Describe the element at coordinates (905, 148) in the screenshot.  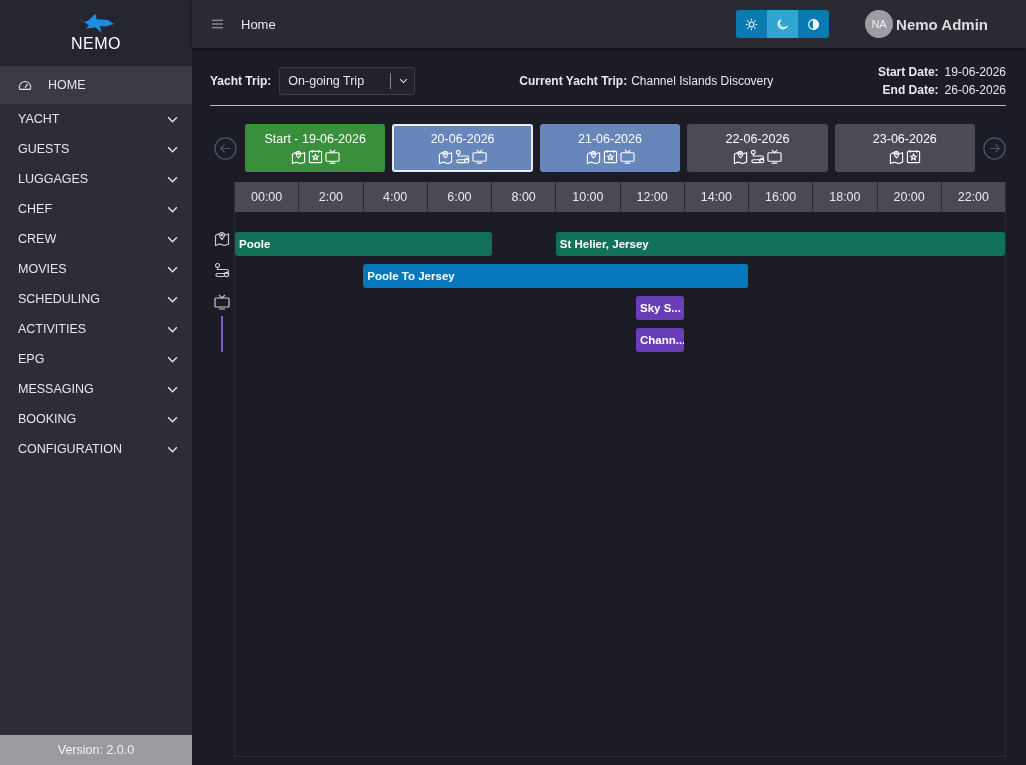
I see `day-card: 23-06-2026` at that location.